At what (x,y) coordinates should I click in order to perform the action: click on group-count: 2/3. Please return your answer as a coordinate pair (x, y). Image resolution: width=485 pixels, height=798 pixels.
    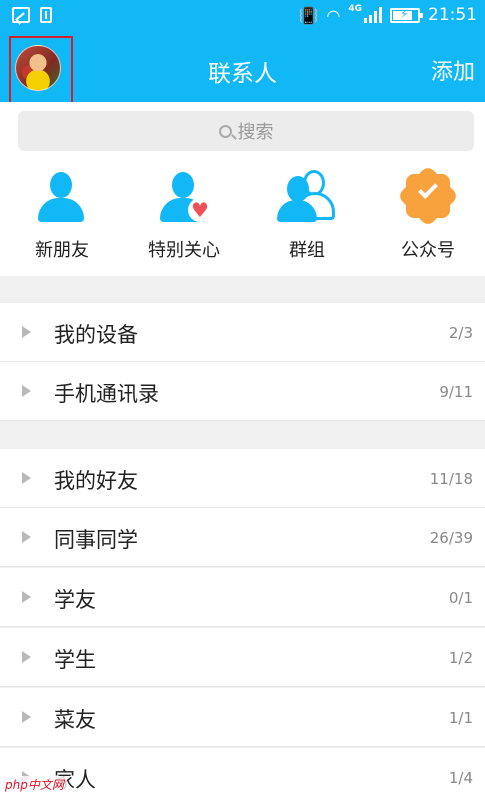
    Looking at the image, I should click on (460, 333).